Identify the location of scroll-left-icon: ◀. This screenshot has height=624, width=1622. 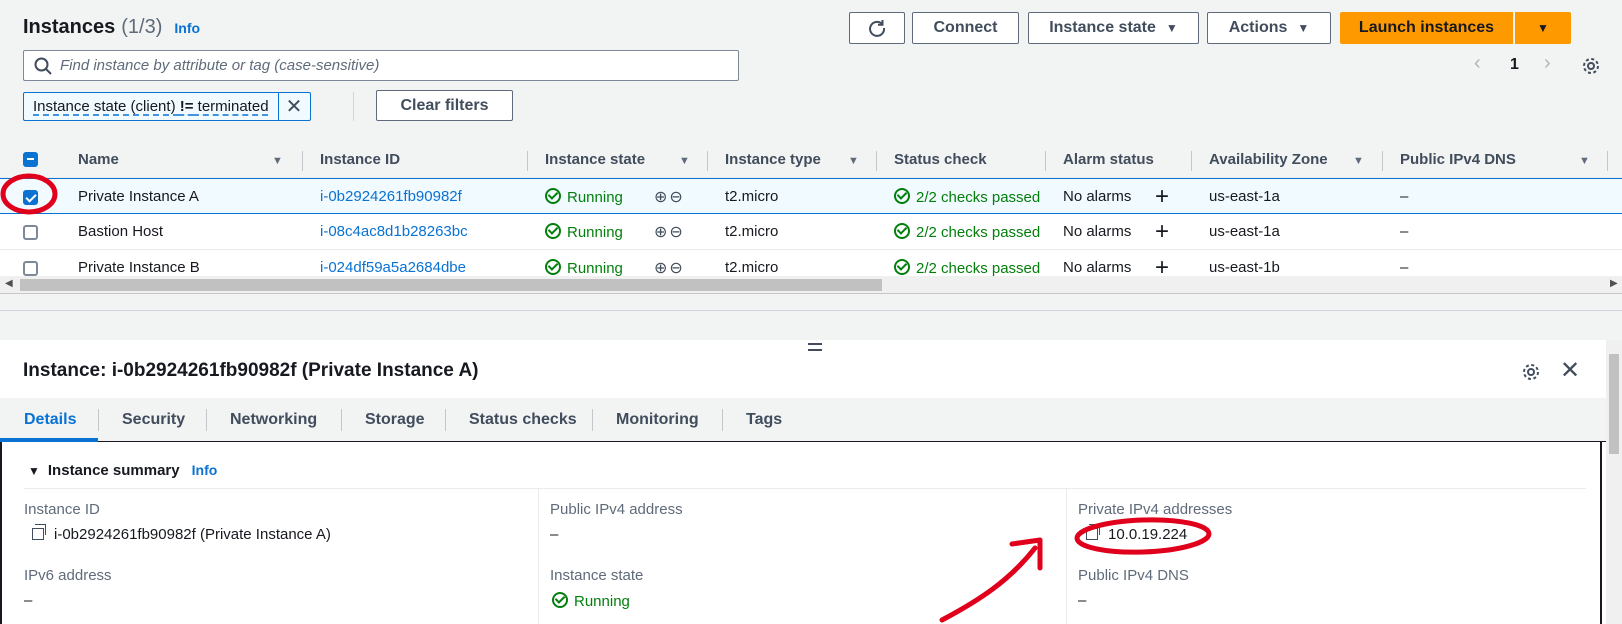
(9, 283).